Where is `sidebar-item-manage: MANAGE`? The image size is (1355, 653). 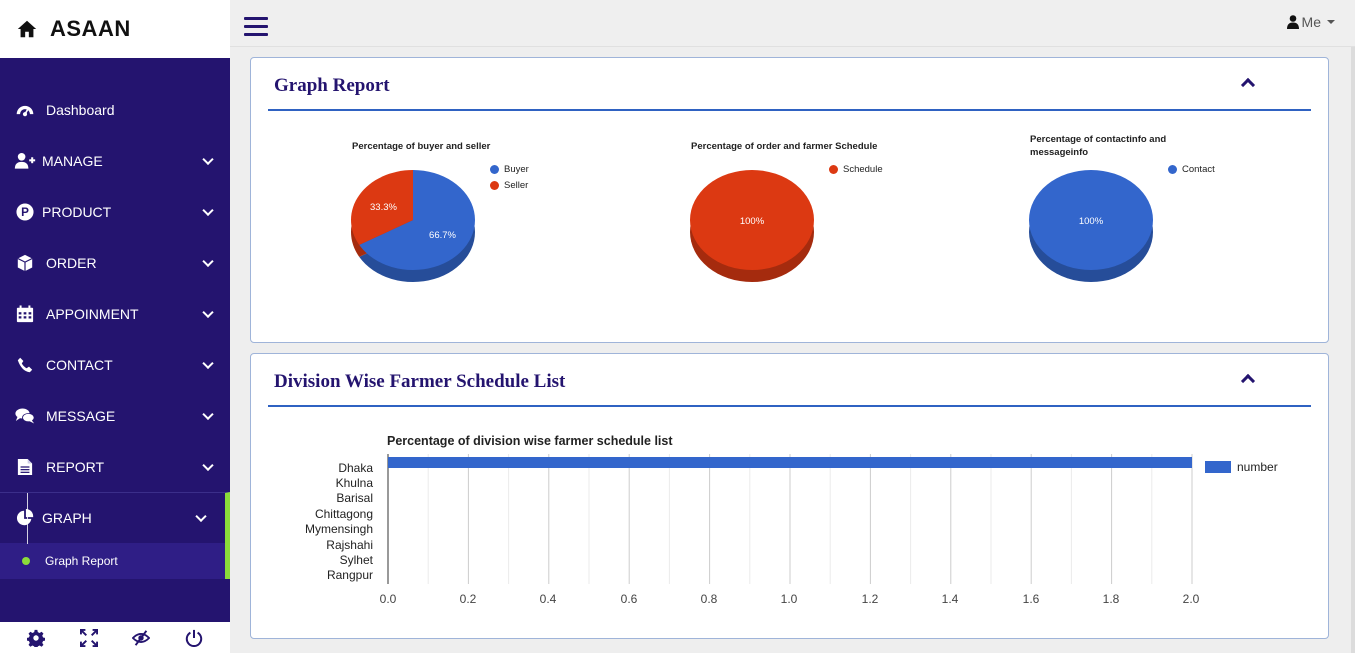 sidebar-item-manage: MANAGE is located at coordinates (115, 160).